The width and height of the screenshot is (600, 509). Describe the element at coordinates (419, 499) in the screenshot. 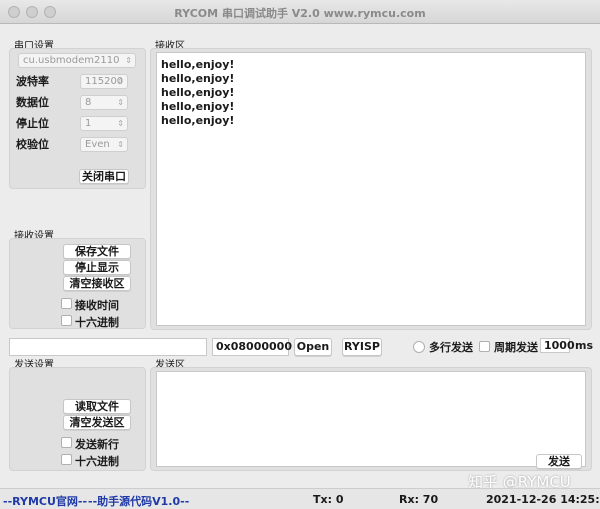

I see `rx-count: Rx: 70` at that location.